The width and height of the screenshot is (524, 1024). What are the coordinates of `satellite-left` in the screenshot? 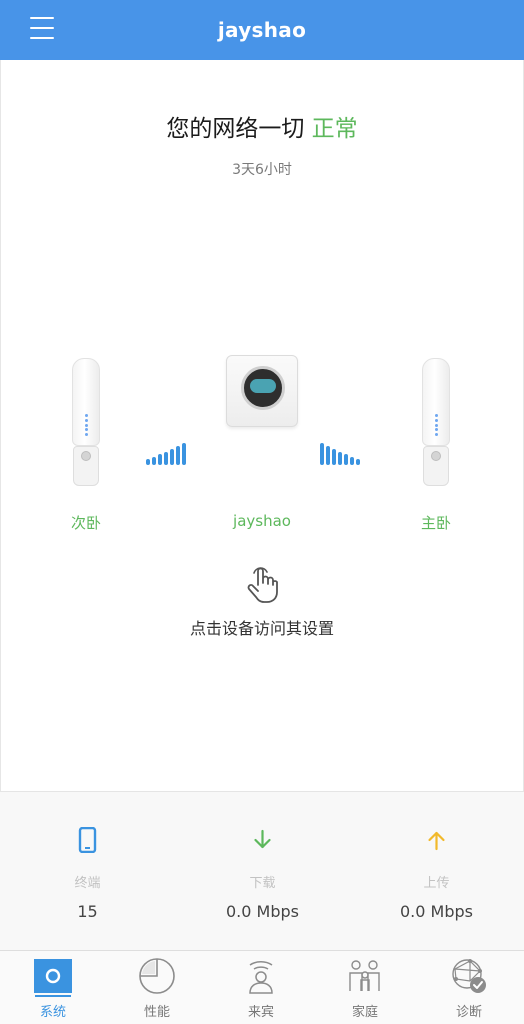 It's located at (87, 423).